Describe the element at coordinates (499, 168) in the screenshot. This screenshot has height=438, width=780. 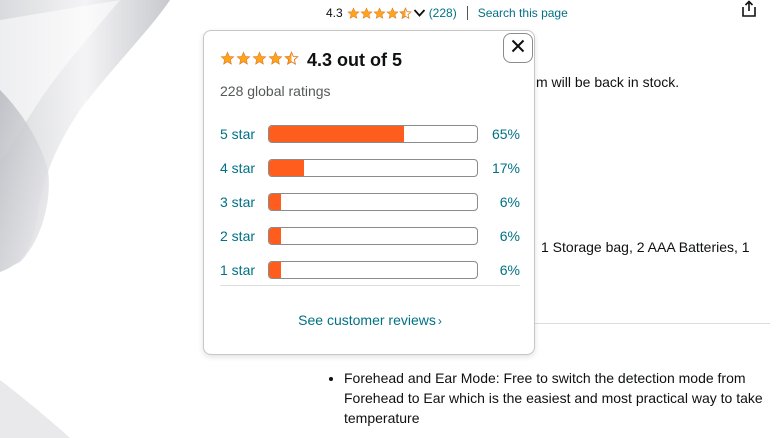
I see `histogram-percent: 17%` at that location.